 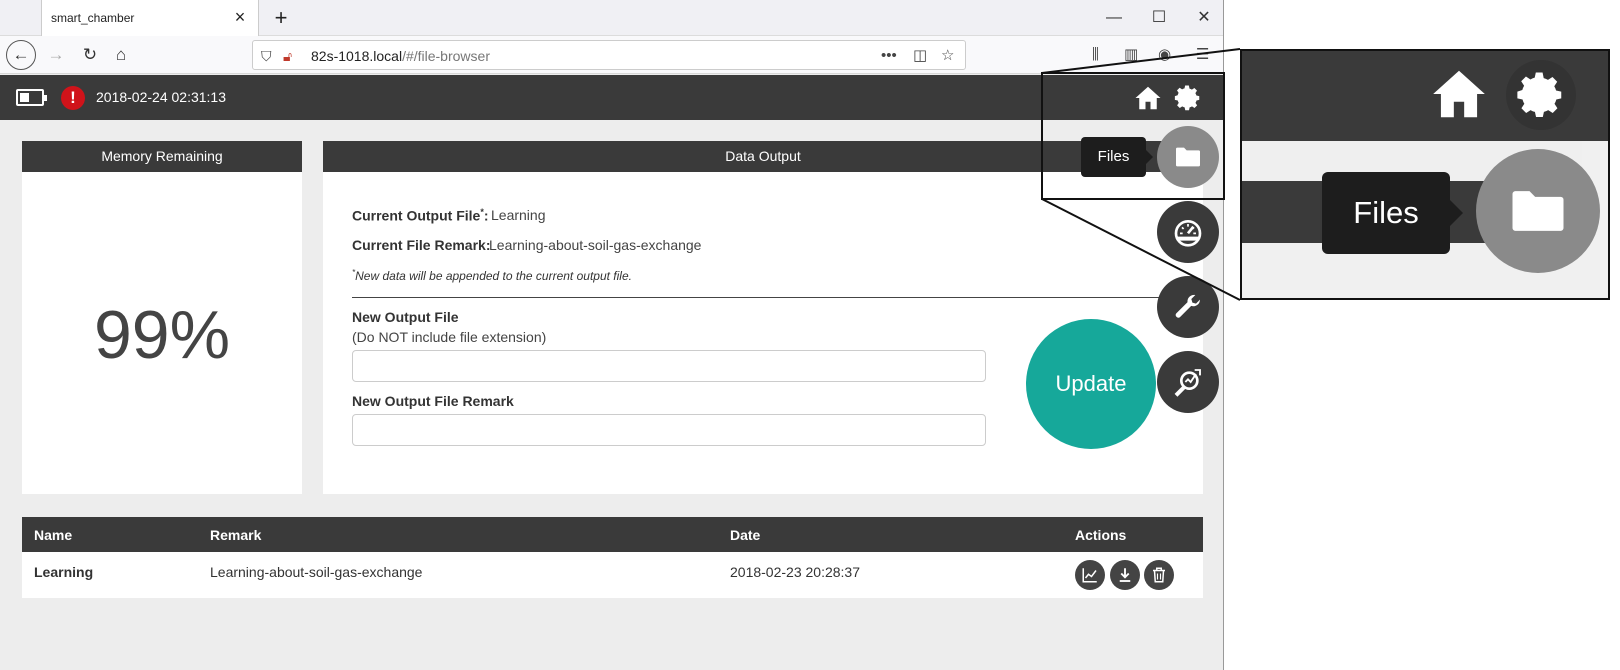 I want to click on dashboard-nav-button, so click(x=1188, y=232).